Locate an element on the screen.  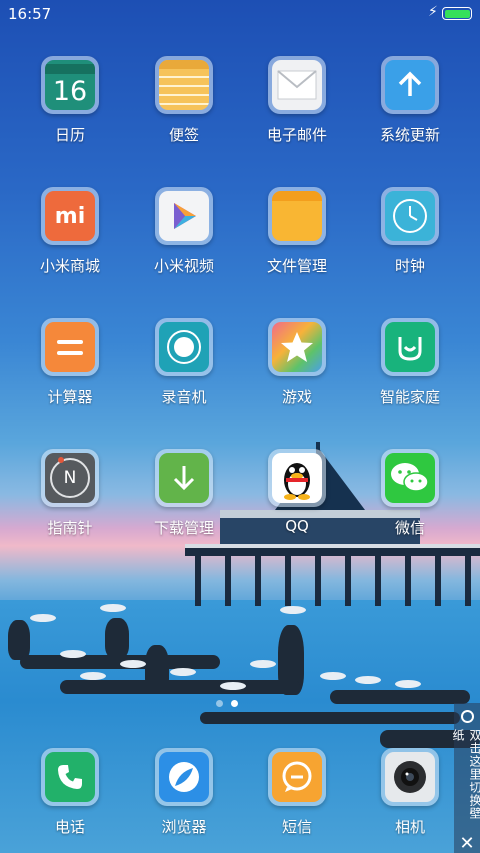
app-label: 系统更新 is located at coordinates (409, 135).